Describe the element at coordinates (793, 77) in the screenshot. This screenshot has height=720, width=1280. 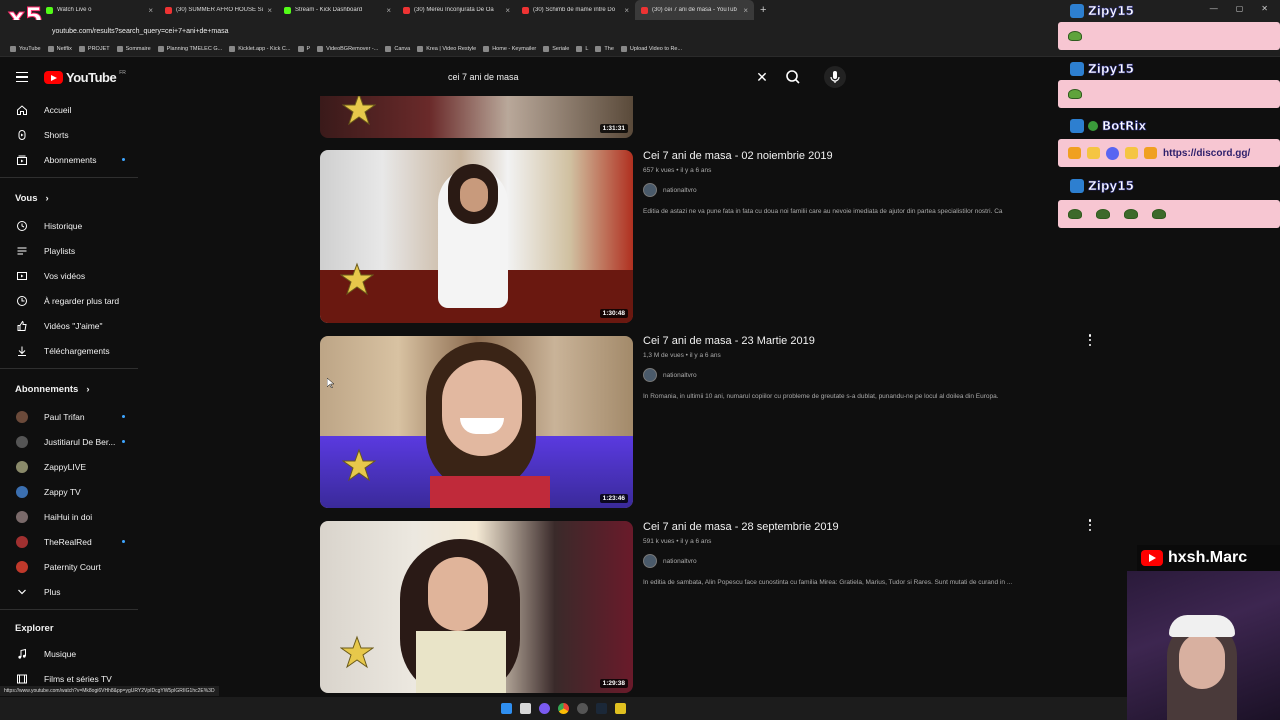
I see `search-button` at that location.